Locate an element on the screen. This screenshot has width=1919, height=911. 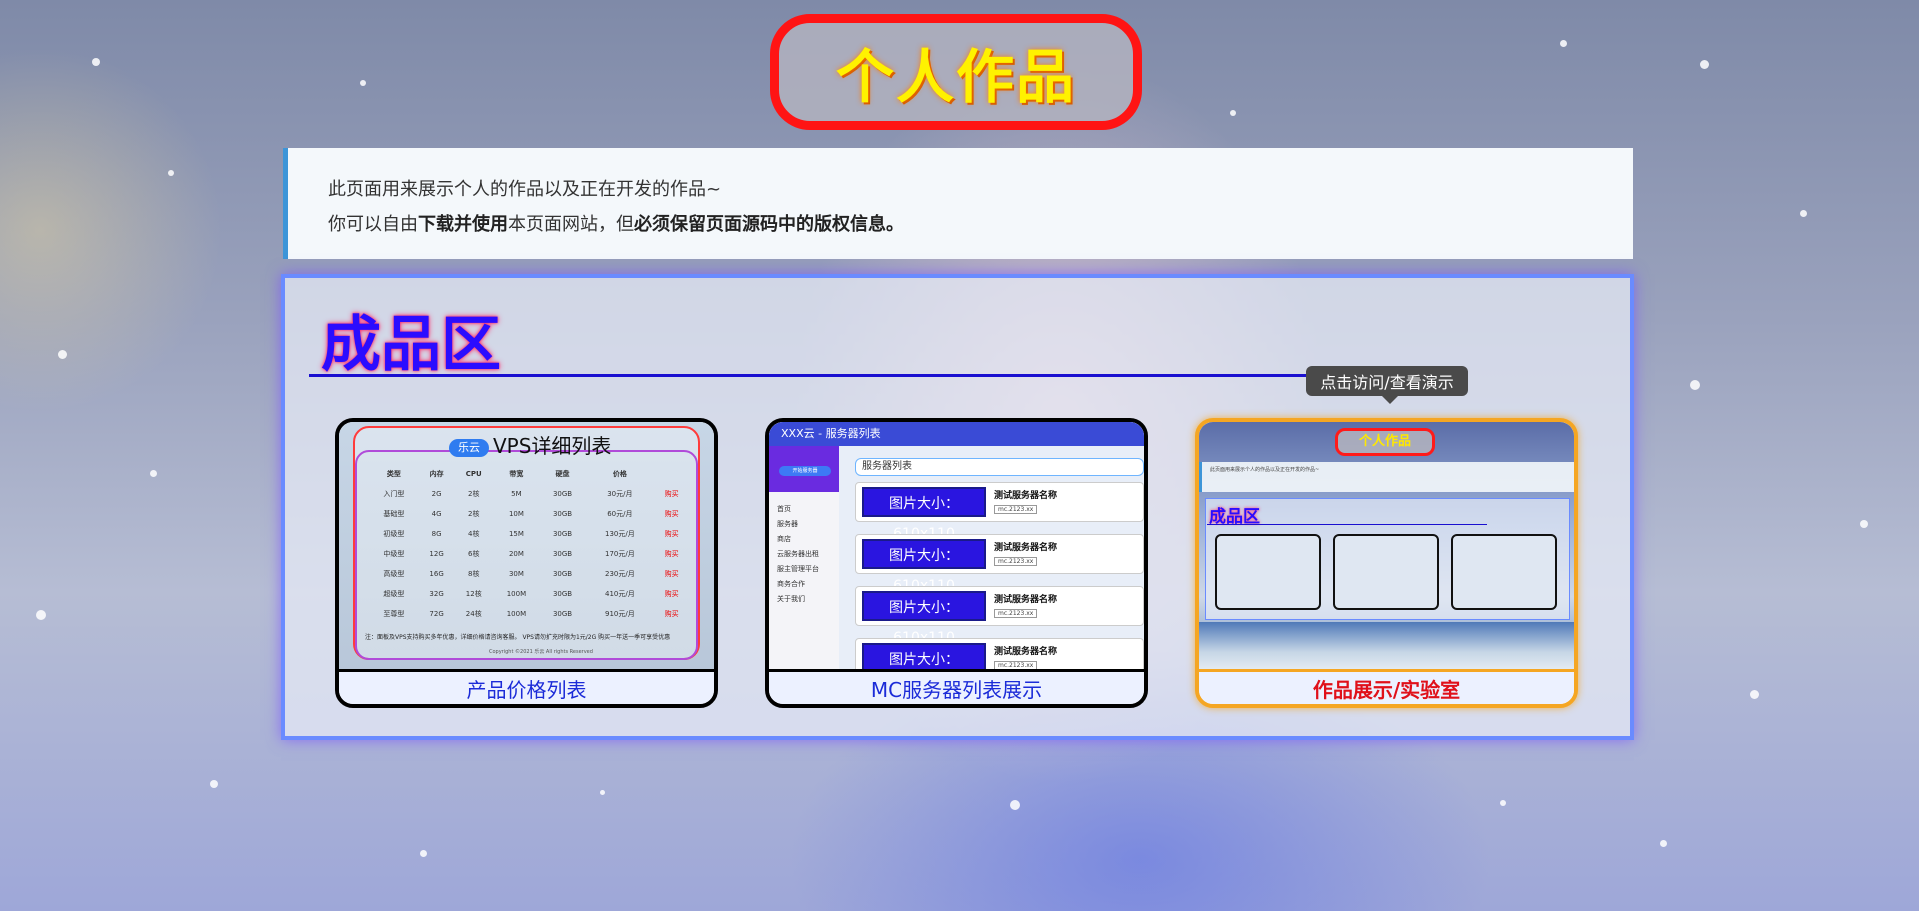
preview-list-title: 服务器列表 is located at coordinates (999, 467).